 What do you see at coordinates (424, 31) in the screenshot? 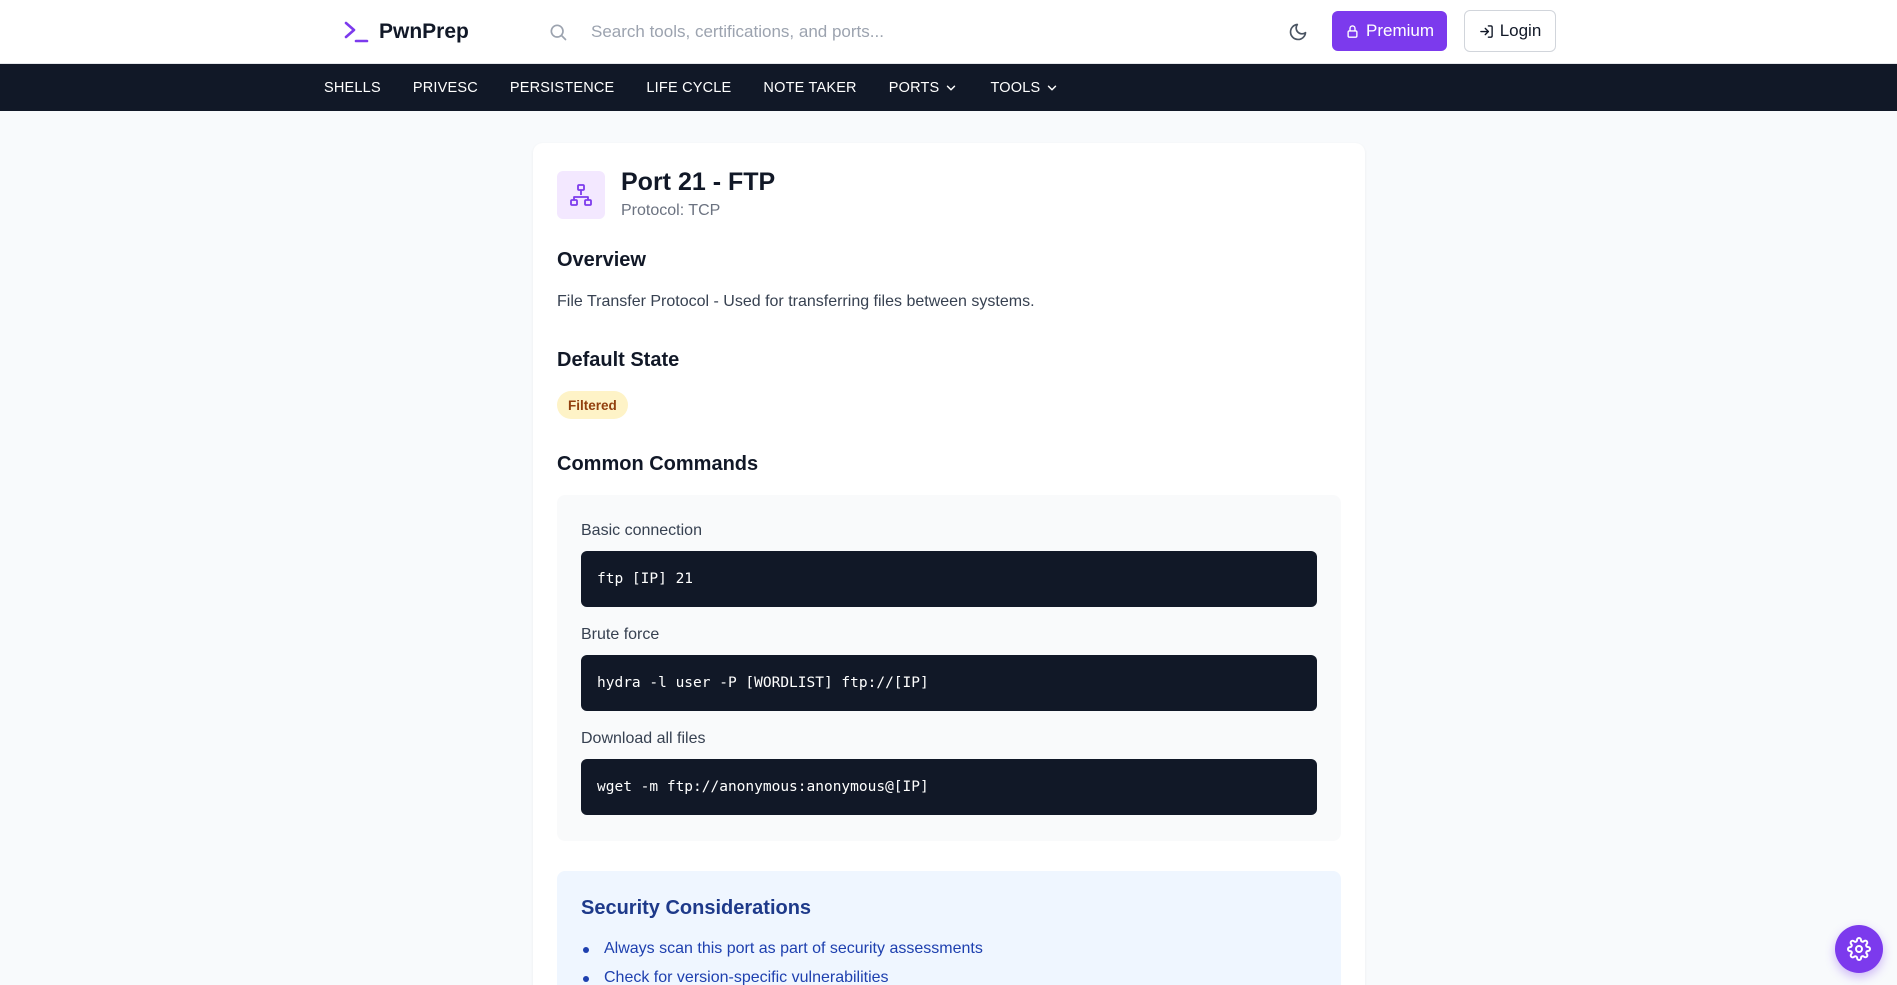
I see `brand-name: PwnPrep` at bounding box center [424, 31].